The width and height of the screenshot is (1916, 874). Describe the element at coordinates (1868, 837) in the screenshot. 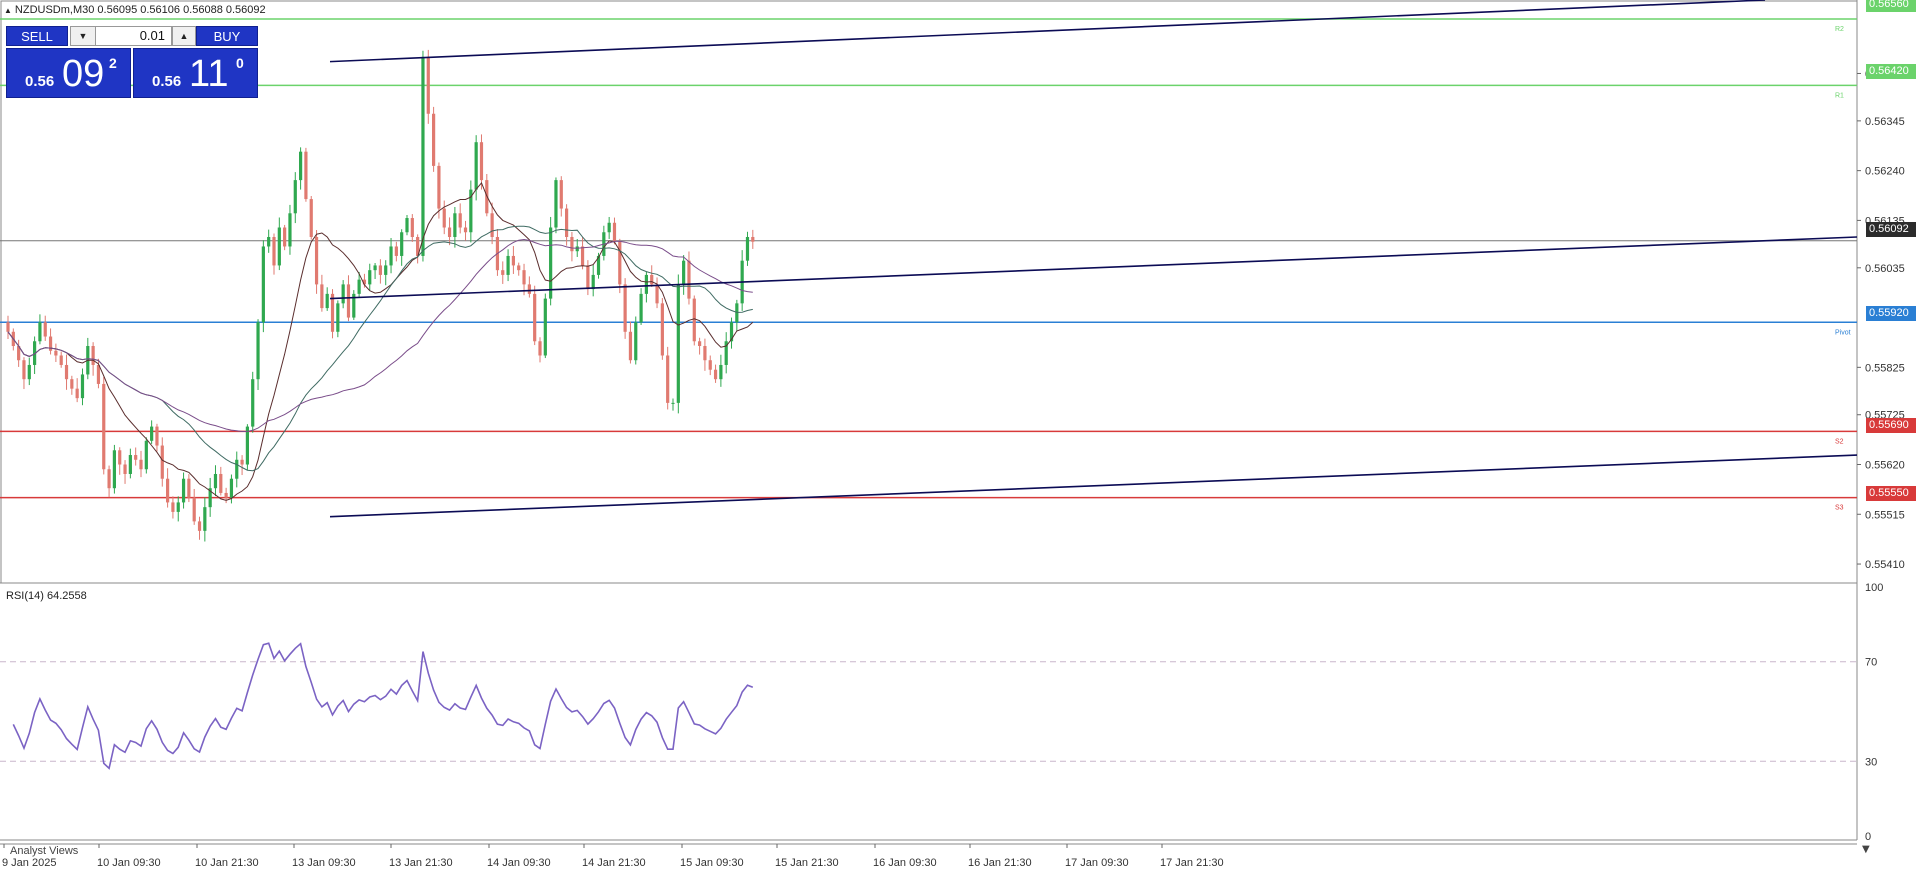

I see `rsi-axis-label: 0` at that location.